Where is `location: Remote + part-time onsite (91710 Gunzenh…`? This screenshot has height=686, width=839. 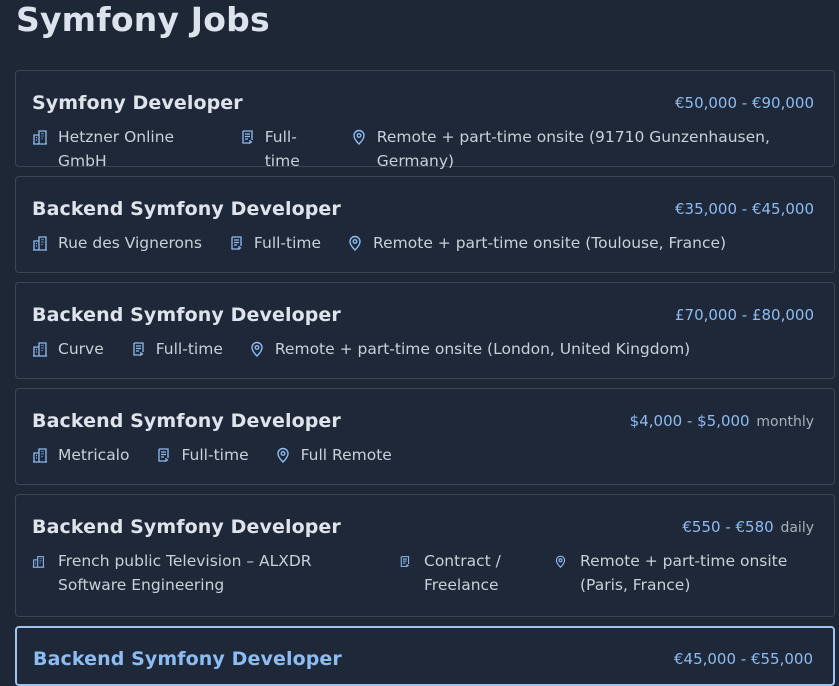 location: Remote + part-time onsite (91710 Gunzenh… is located at coordinates (582, 149).